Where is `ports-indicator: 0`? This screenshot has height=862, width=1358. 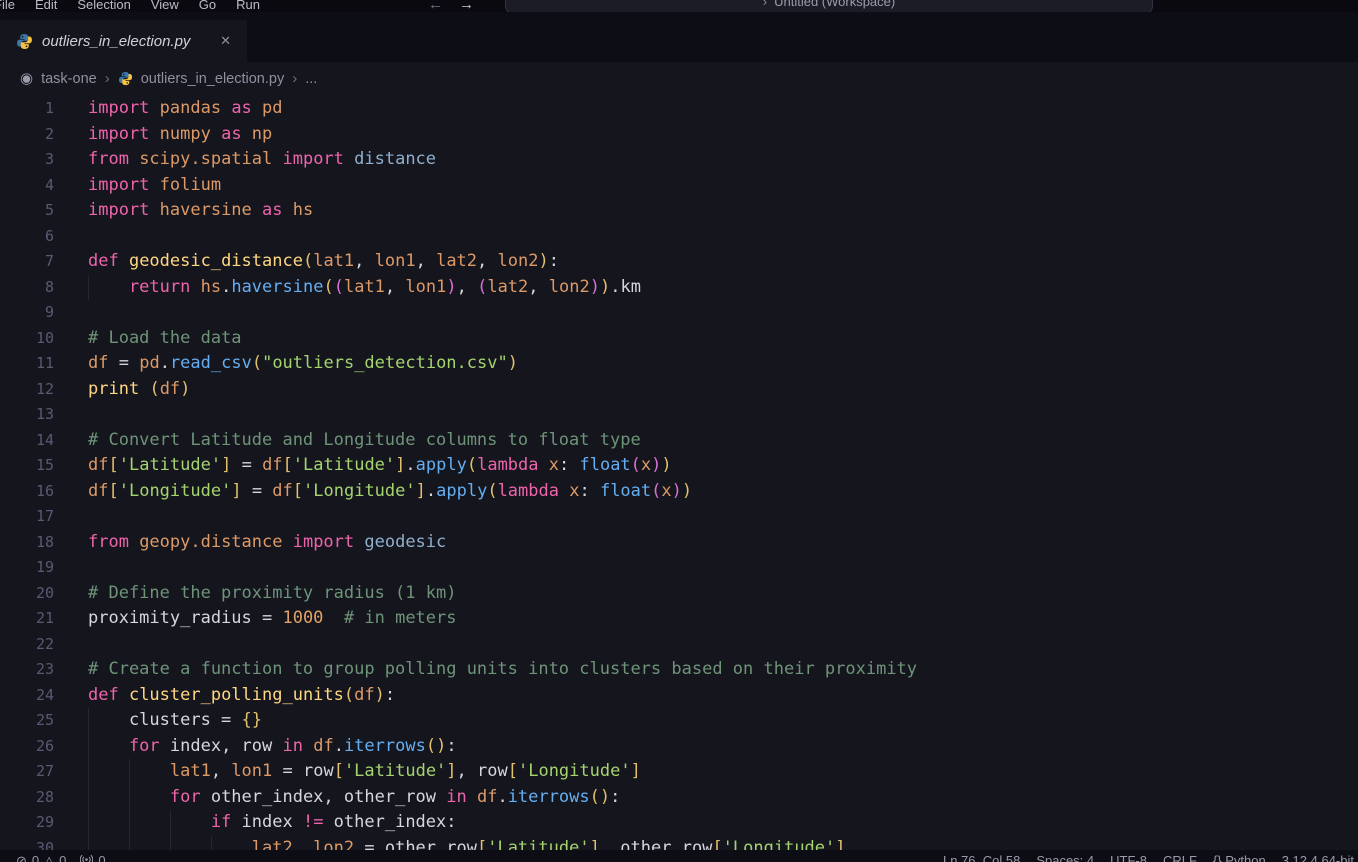 ports-indicator: 0 is located at coordinates (93, 857).